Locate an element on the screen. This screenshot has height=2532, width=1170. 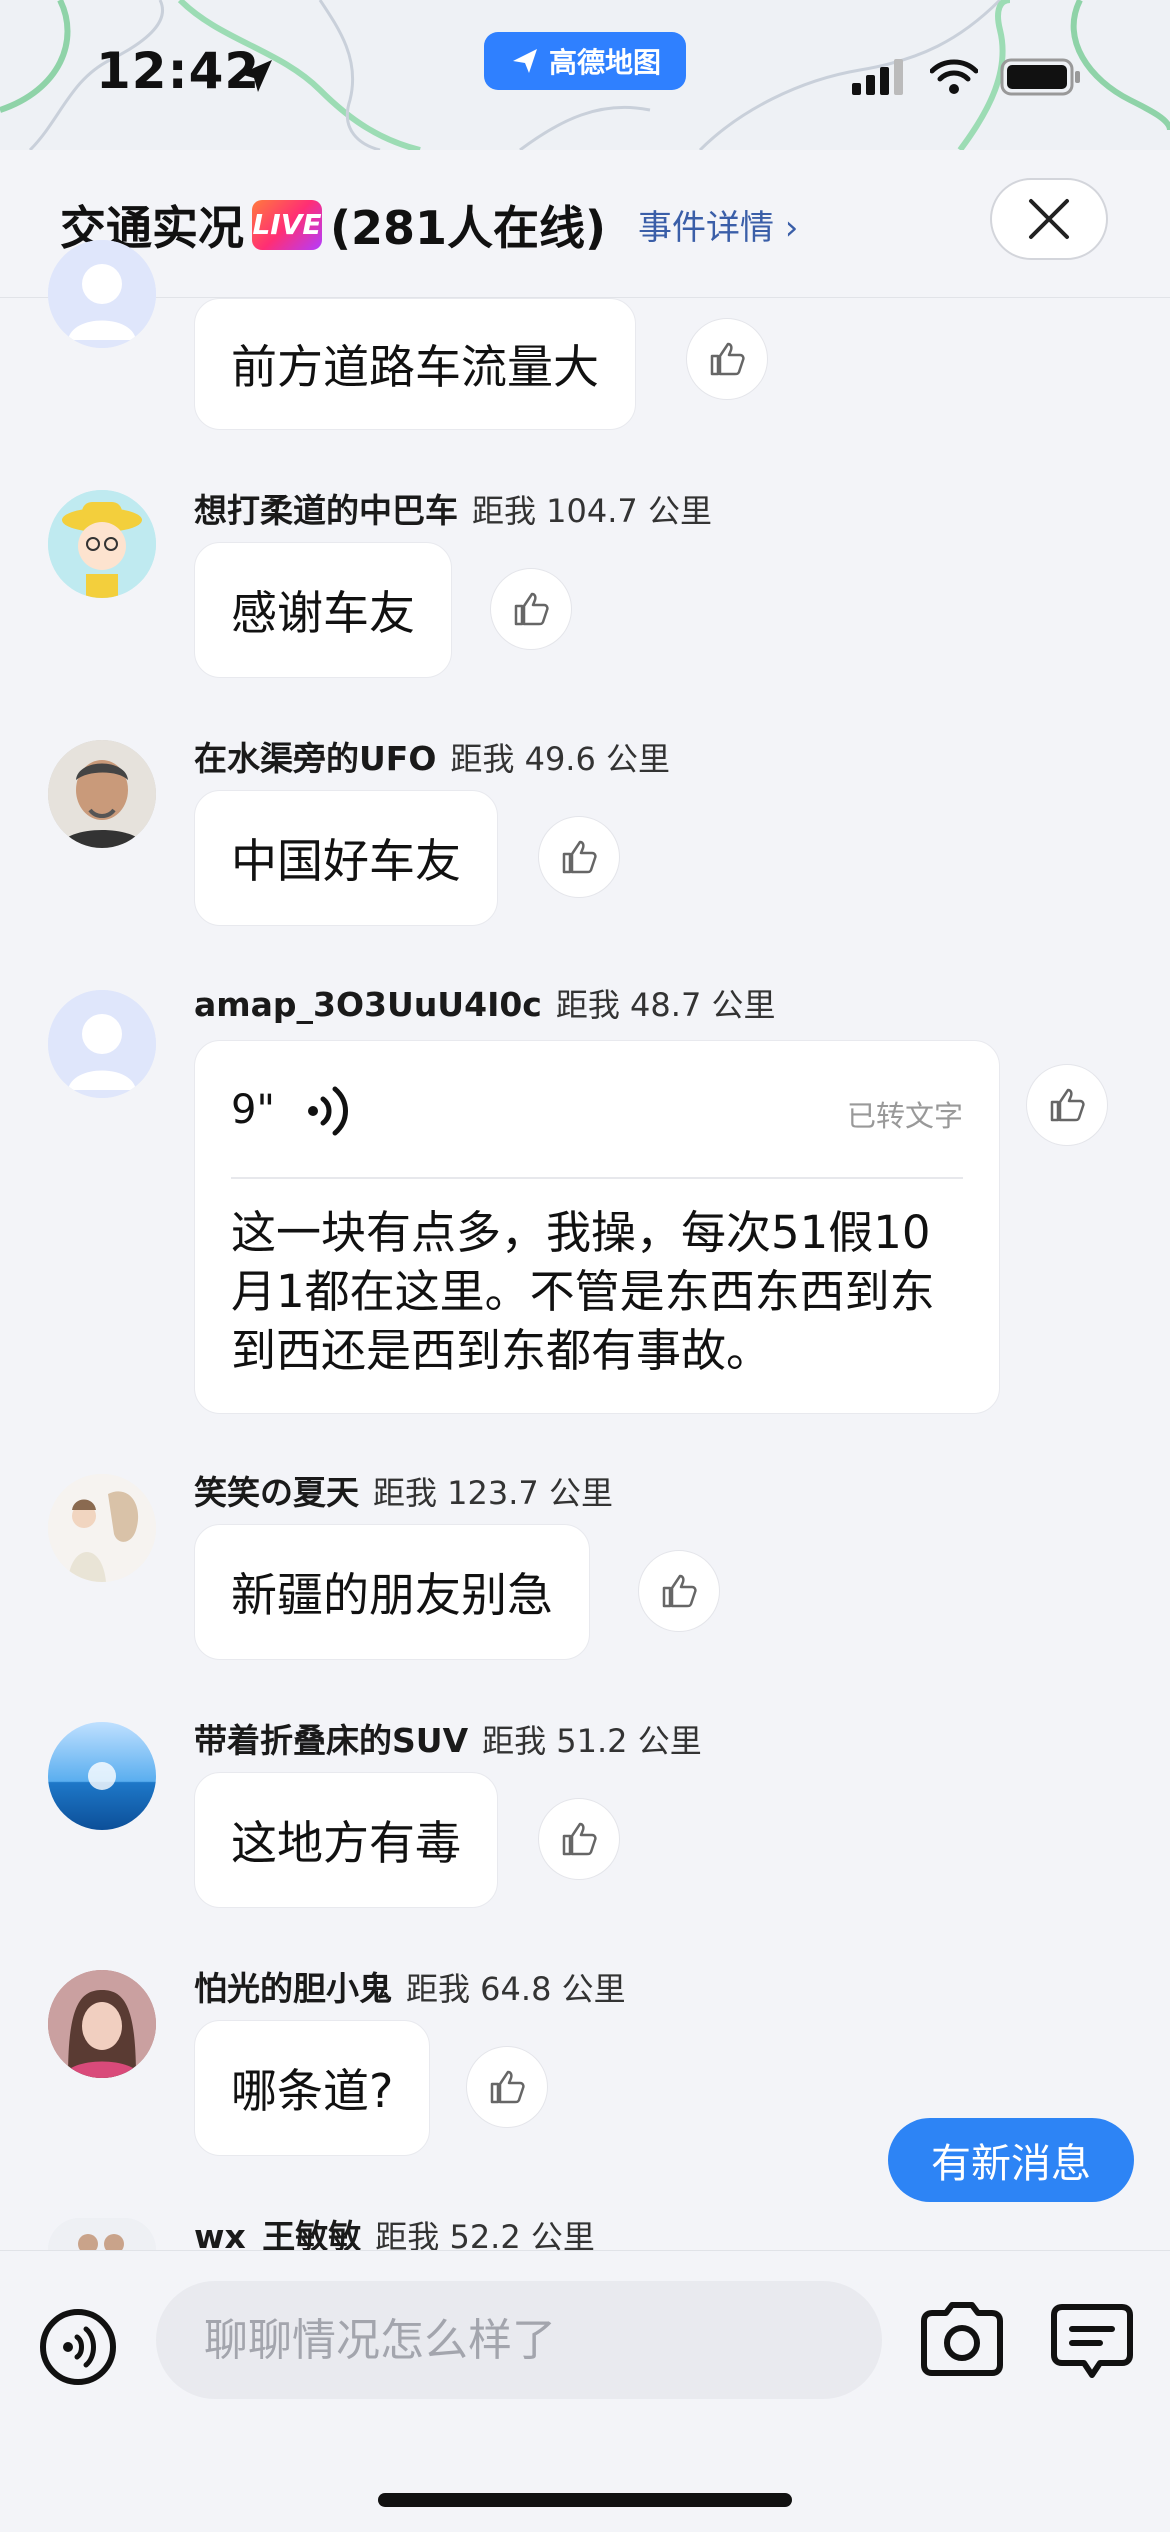
voice-input-icon is located at coordinates (78, 2347).